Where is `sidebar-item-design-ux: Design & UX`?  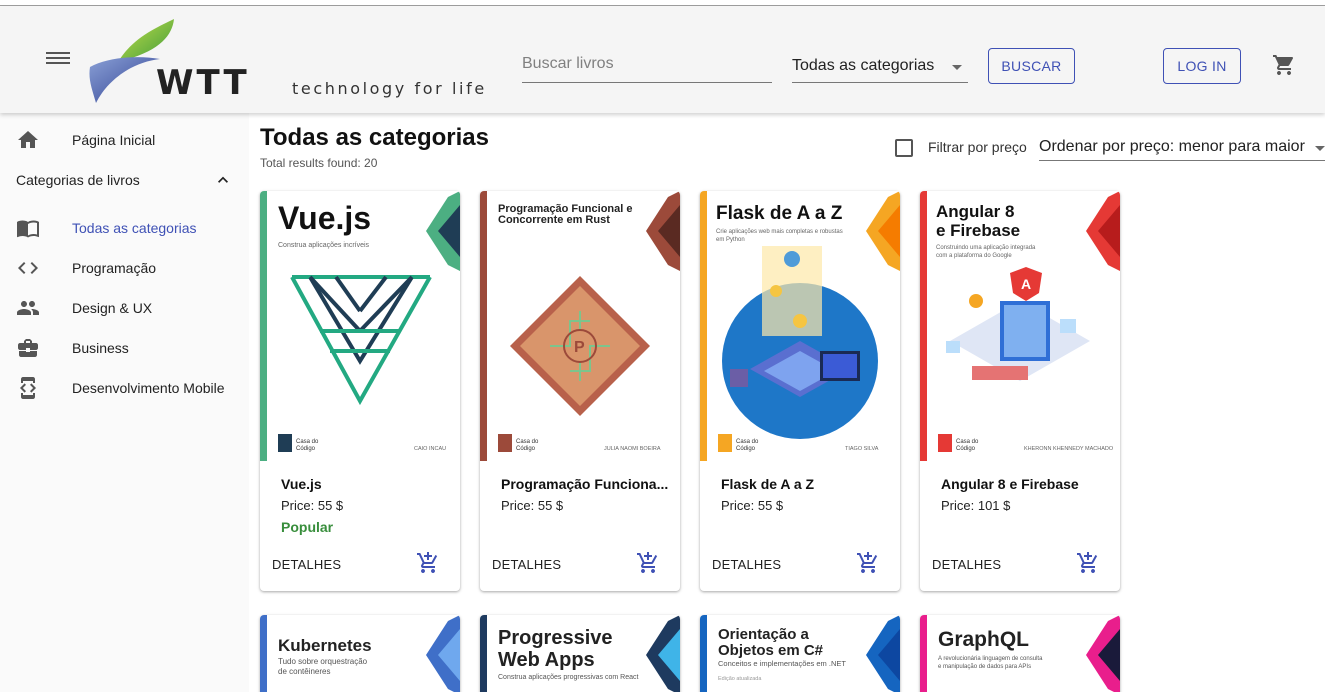
sidebar-item-design-ux: Design & UX is located at coordinates (124, 308).